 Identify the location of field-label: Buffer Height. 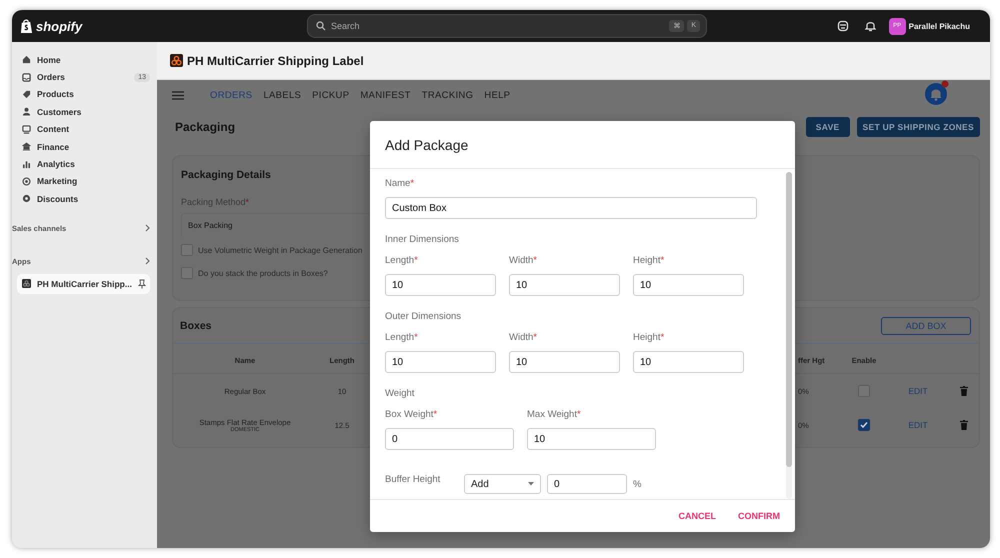
(413, 479).